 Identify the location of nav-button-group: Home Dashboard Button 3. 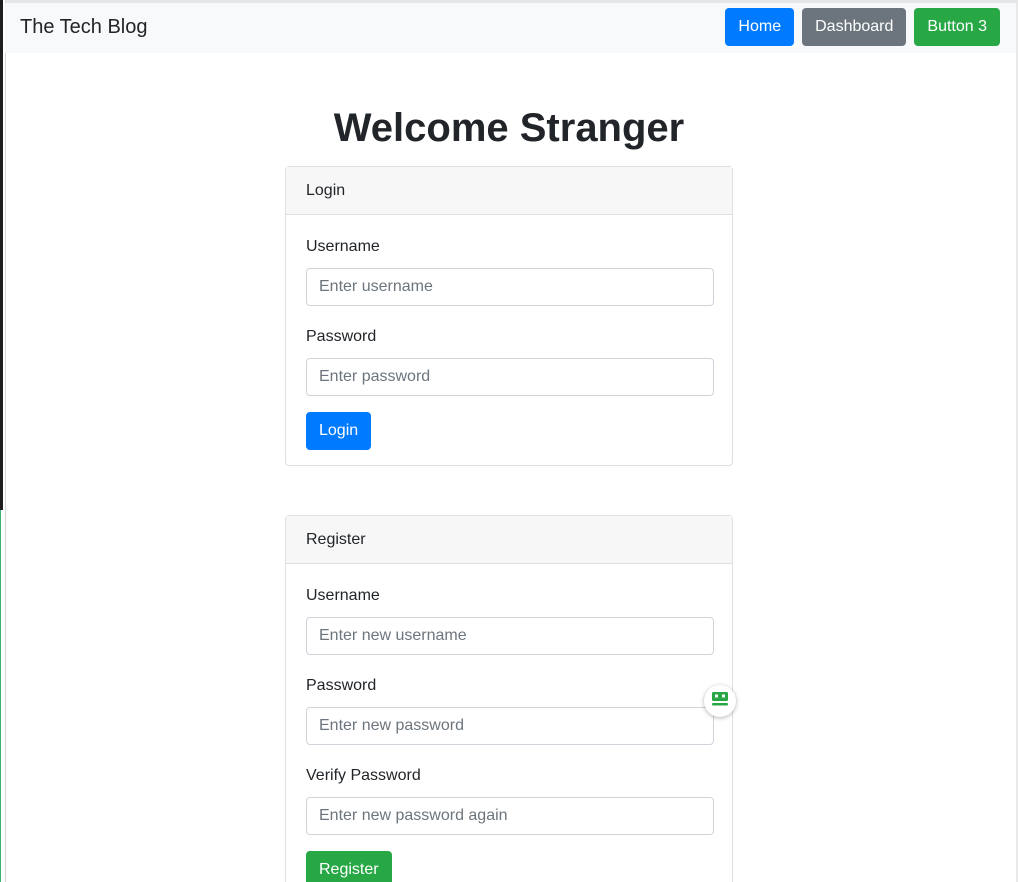
(862, 27).